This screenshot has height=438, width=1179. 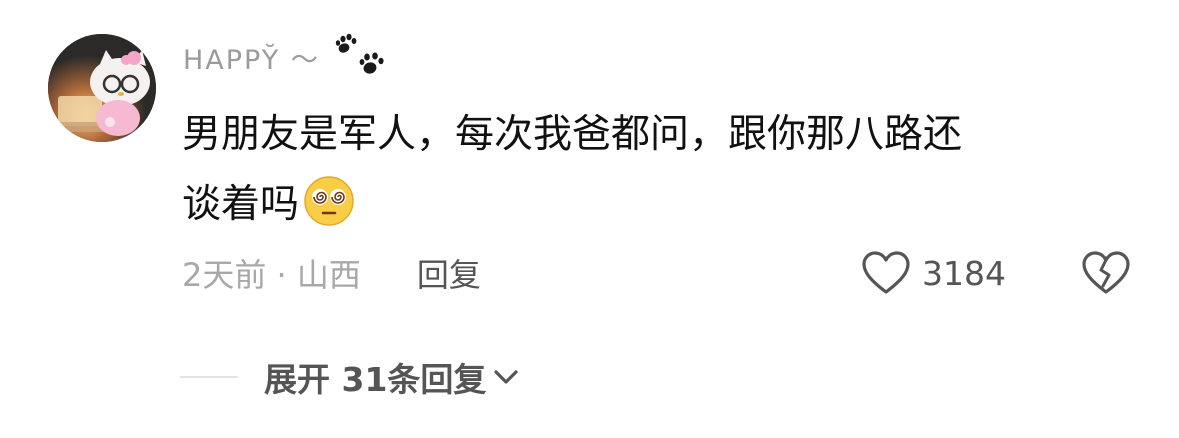 I want to click on time-location: 2天前 · 山西, so click(x=271, y=275).